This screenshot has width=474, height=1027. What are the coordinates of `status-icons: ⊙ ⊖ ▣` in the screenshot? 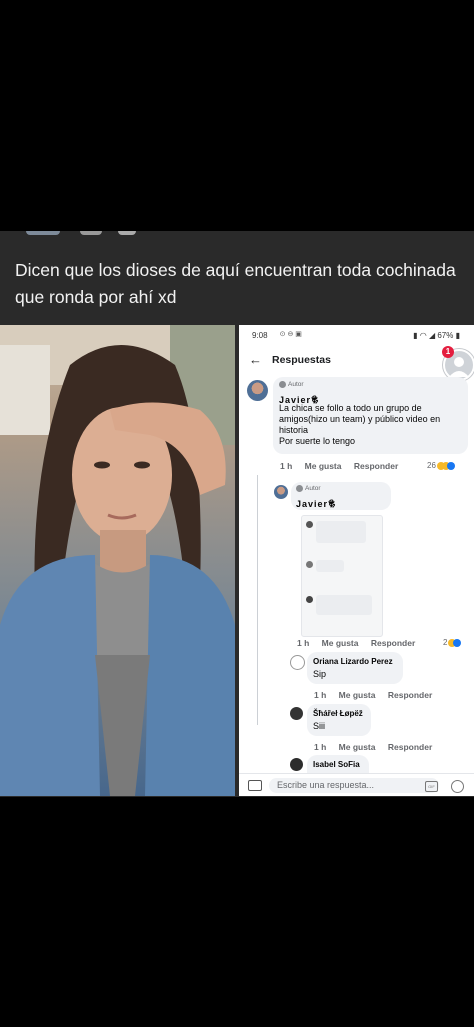 It's located at (285, 334).